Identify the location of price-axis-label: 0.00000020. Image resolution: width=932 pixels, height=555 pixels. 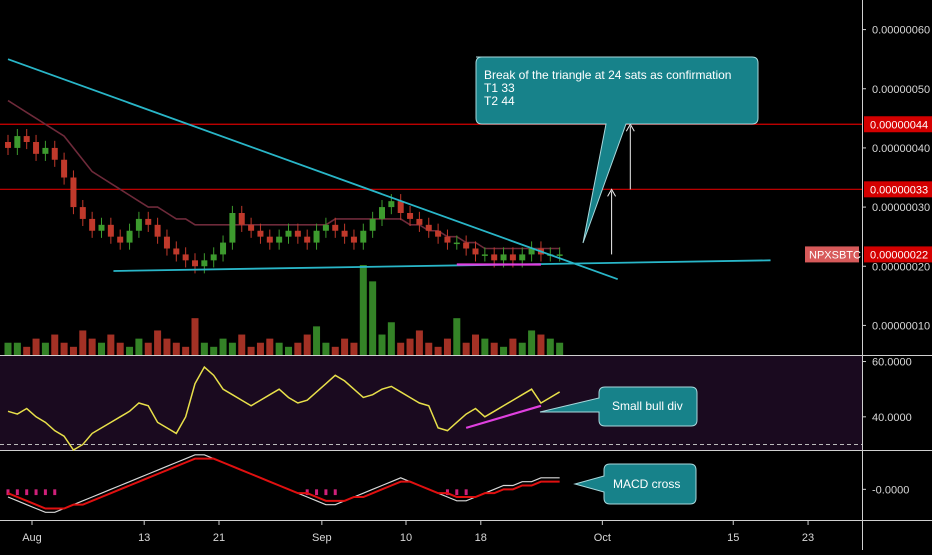
(901, 267).